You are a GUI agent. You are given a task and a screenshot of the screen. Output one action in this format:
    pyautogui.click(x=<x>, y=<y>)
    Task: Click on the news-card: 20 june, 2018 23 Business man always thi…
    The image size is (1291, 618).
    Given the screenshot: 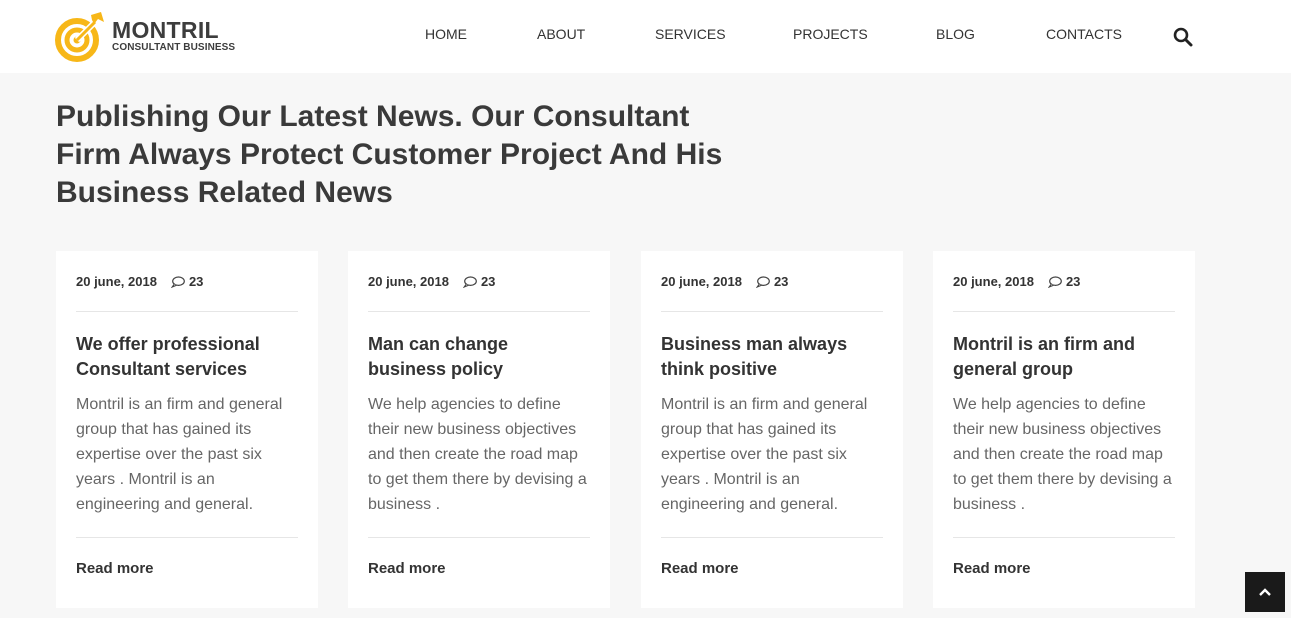 What is the action you would take?
    pyautogui.click(x=772, y=429)
    